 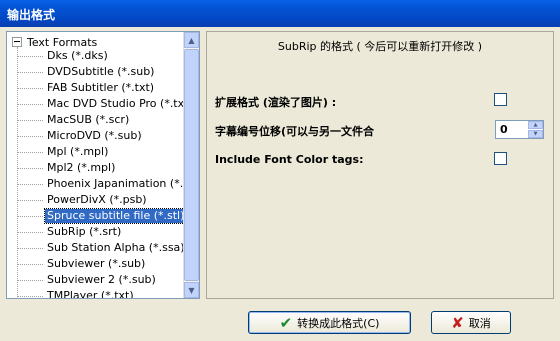 What do you see at coordinates (101, 87) in the screenshot?
I see `tree-item-label: FAB Subtitler (*.txt)` at bounding box center [101, 87].